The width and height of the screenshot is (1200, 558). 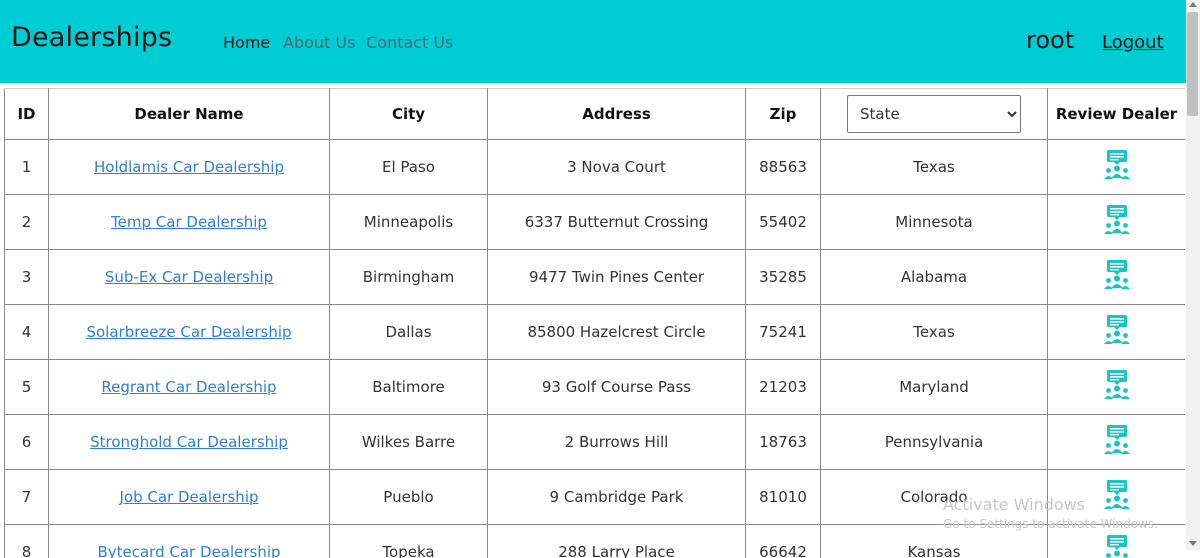 I want to click on cell-address: 93 Golf Course Pass, so click(x=617, y=387).